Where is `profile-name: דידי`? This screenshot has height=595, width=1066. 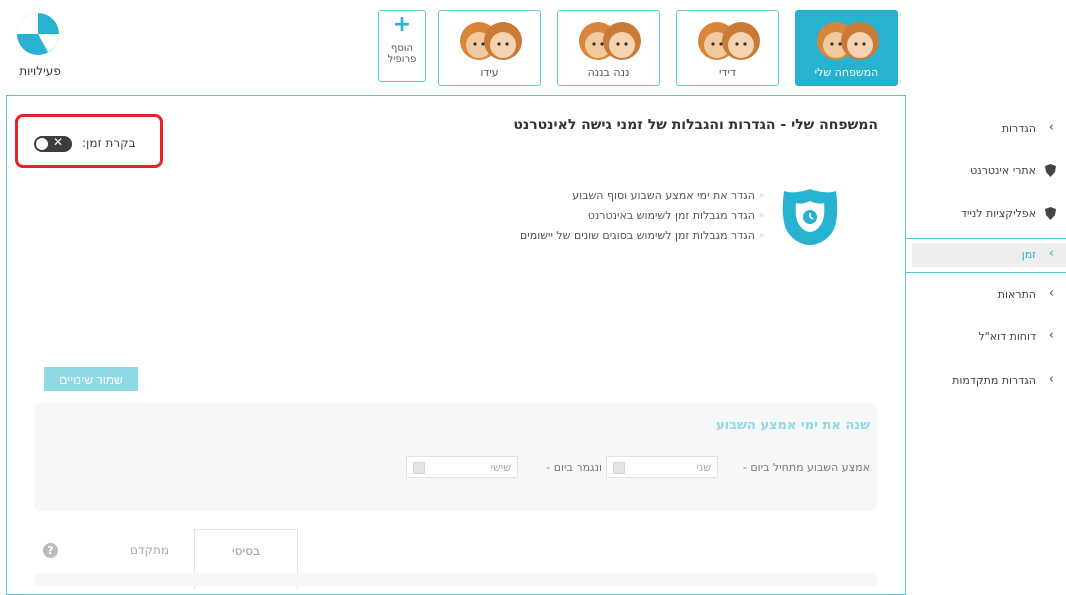
profile-name: דידי is located at coordinates (727, 72).